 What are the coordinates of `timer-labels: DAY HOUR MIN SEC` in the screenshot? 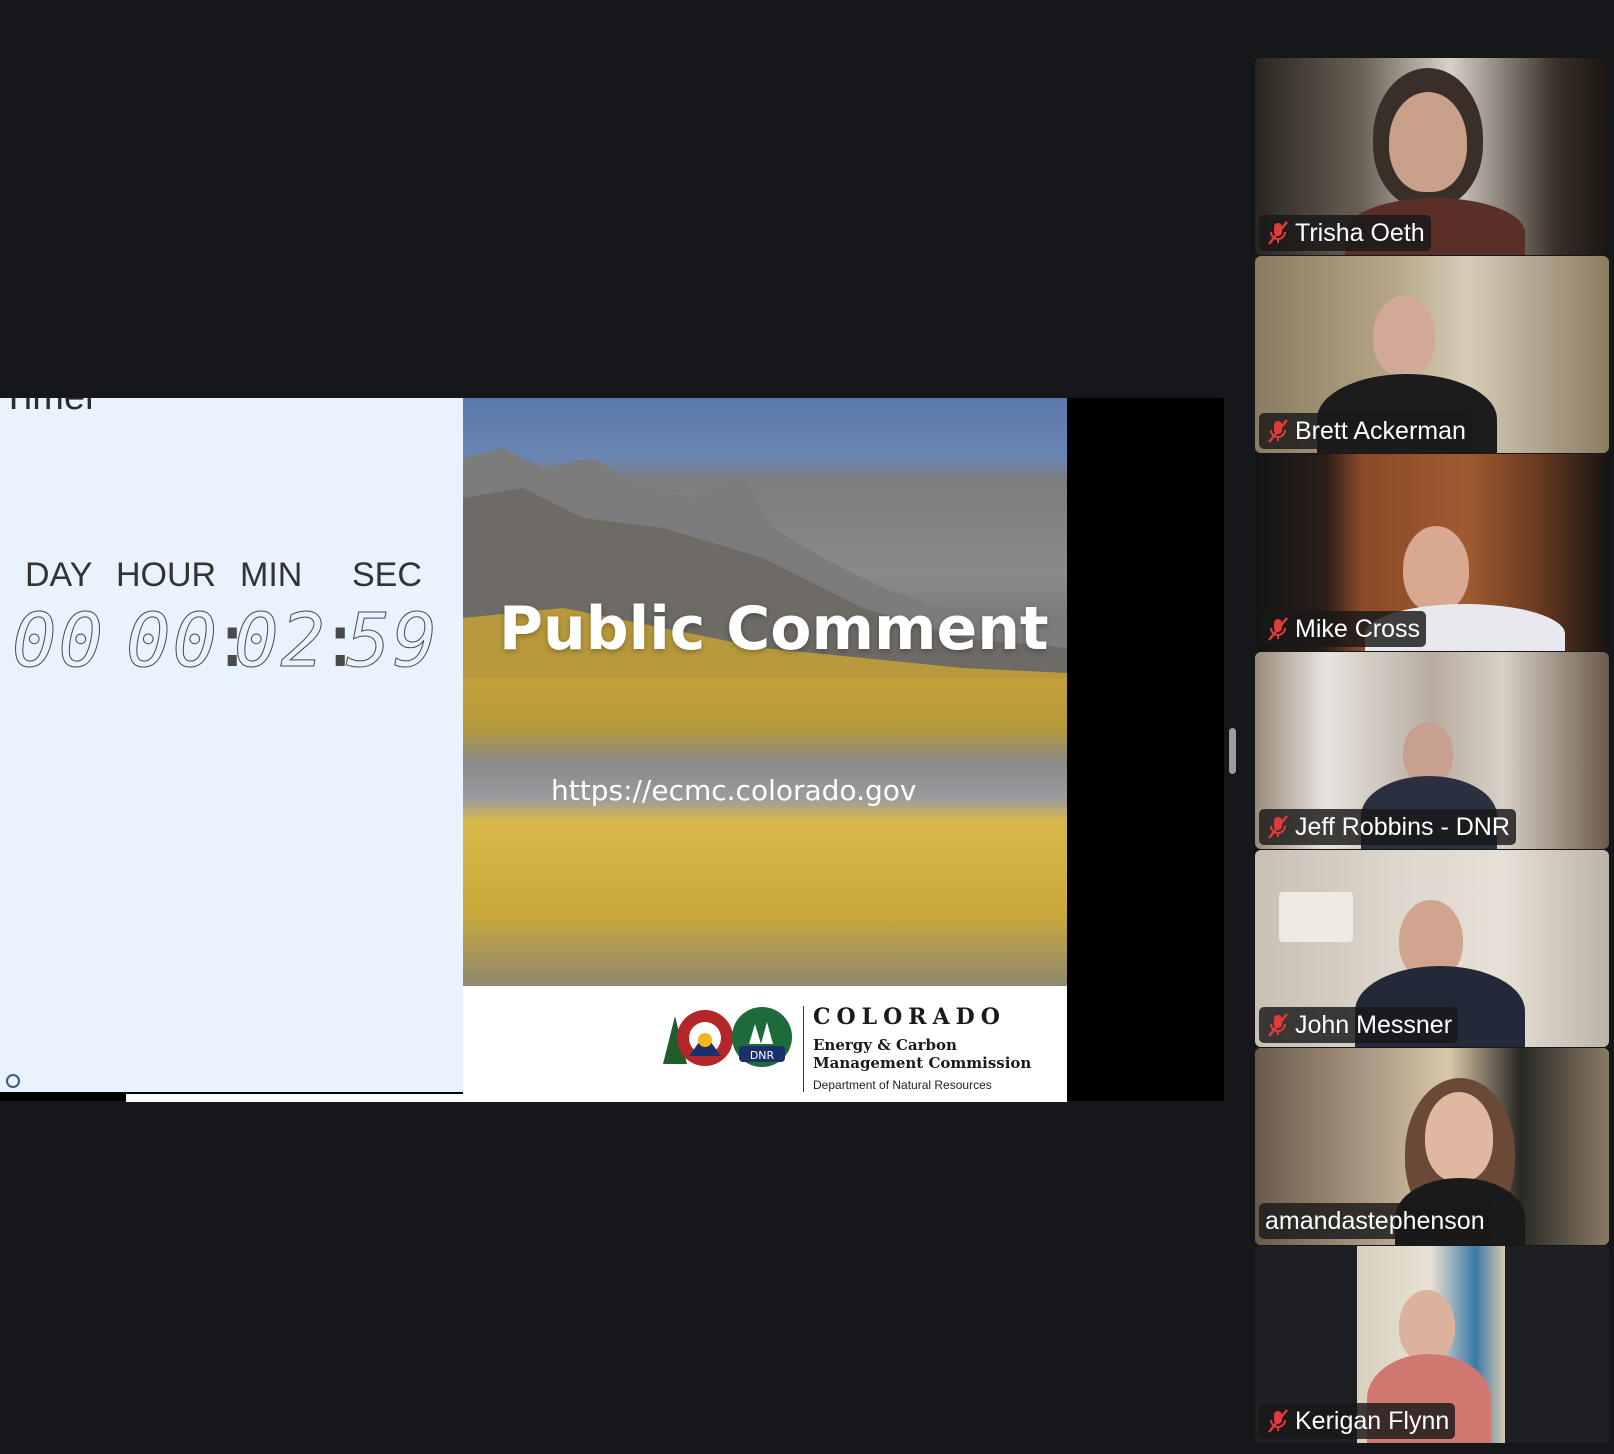 It's located at (231, 576).